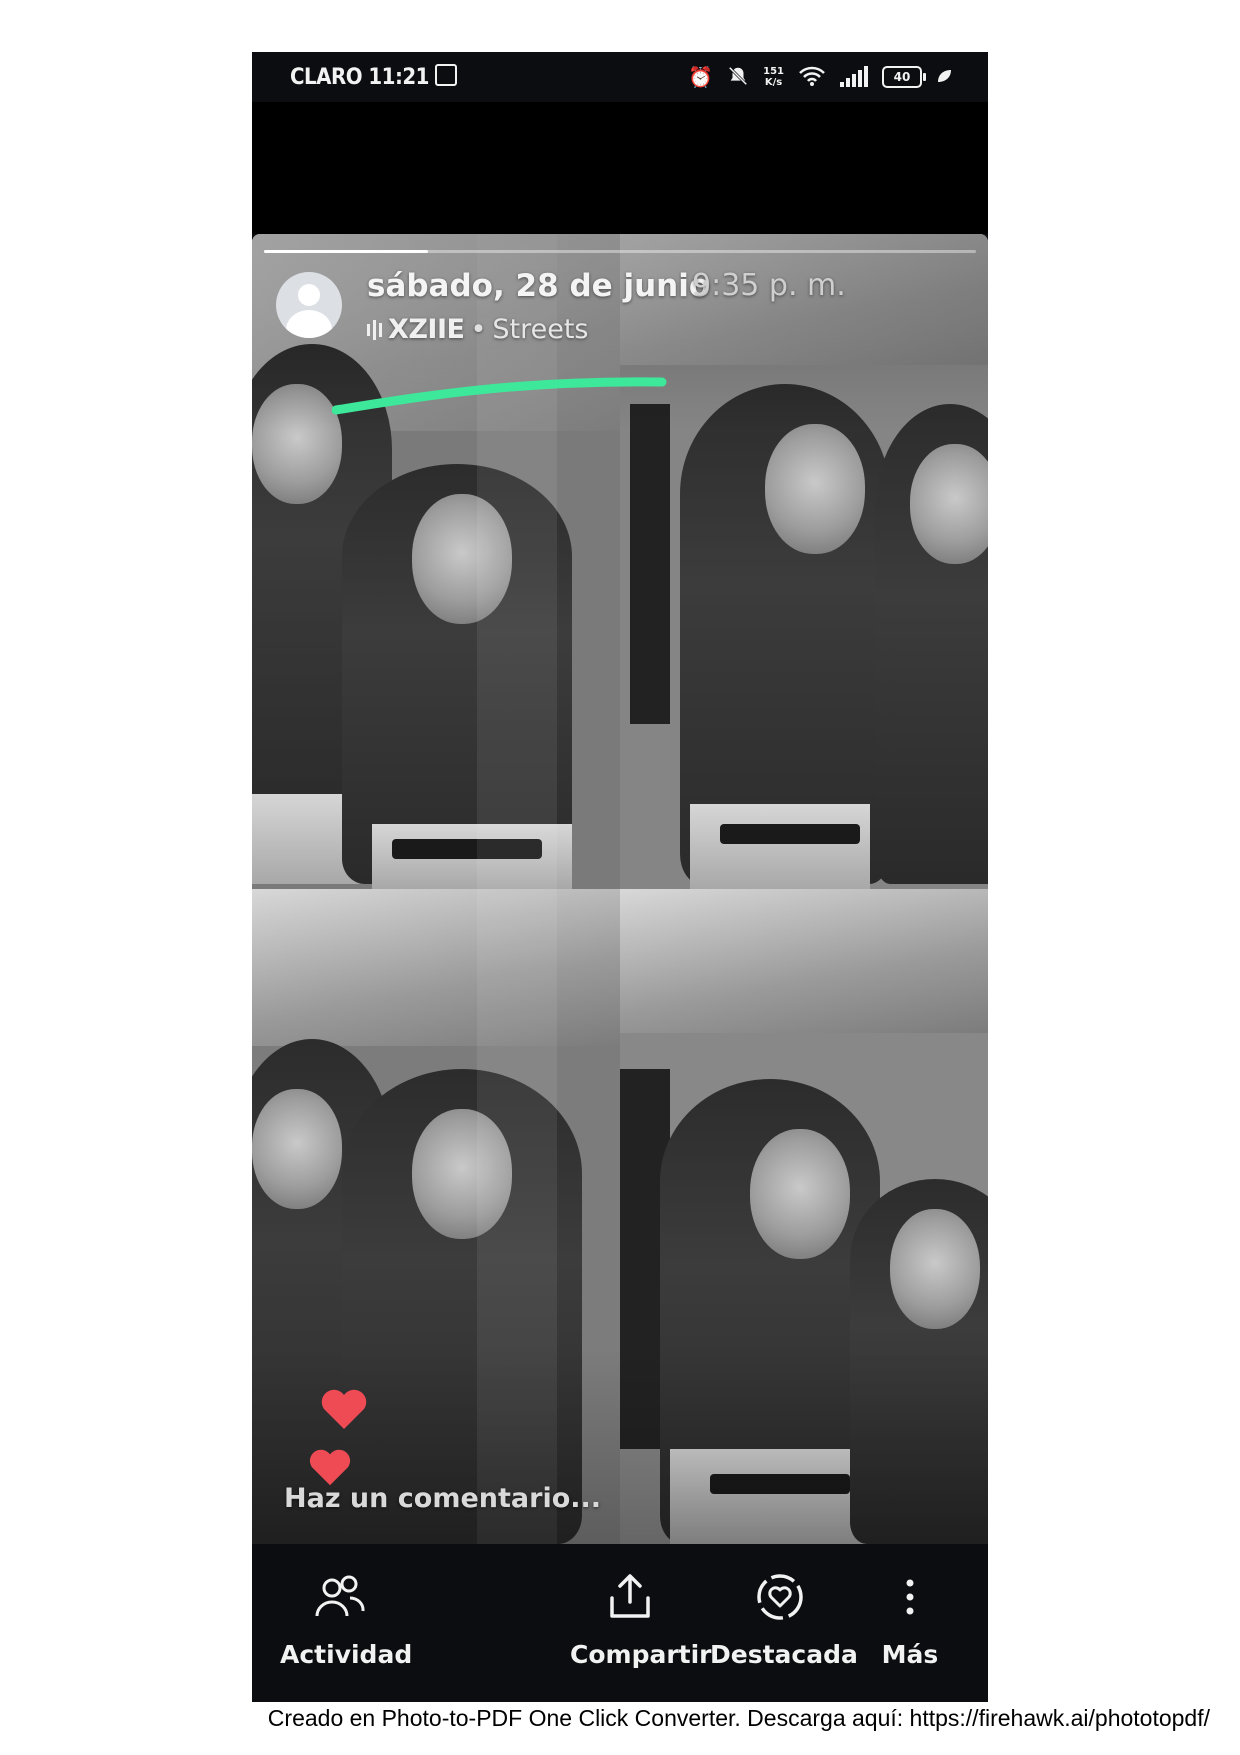 Image resolution: width=1240 pixels, height=1755 pixels. I want to click on bottom-action-bar: Actividad Compartir Destacada Más, so click(620, 1623).